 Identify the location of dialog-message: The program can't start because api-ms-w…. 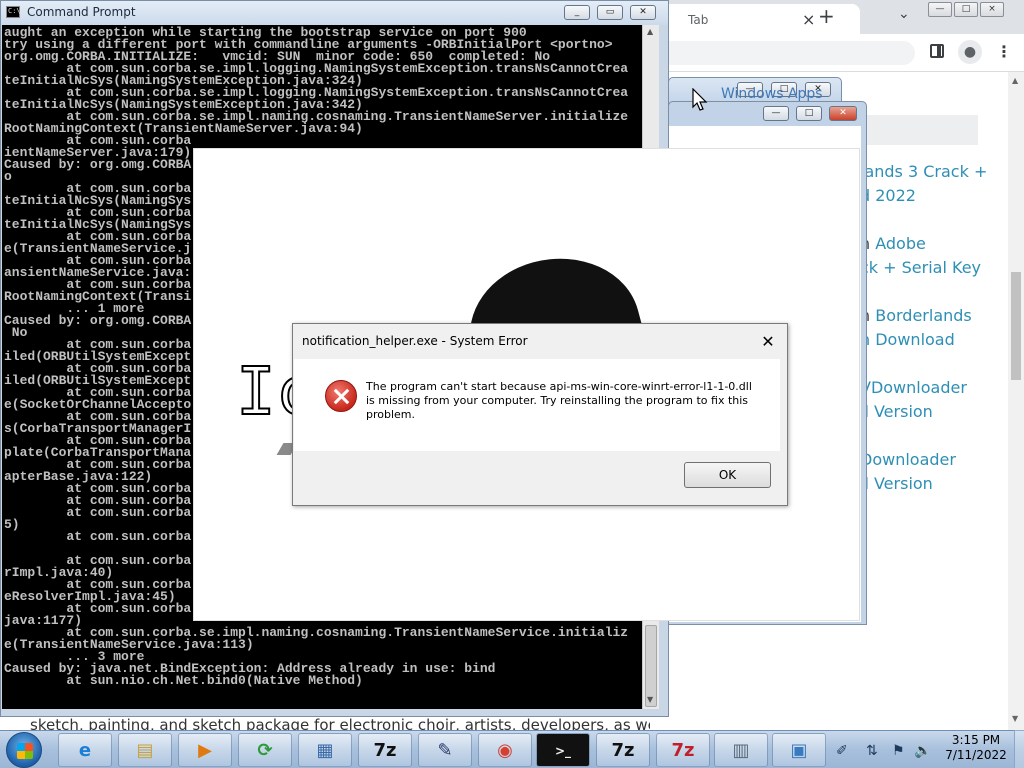
(559, 400).